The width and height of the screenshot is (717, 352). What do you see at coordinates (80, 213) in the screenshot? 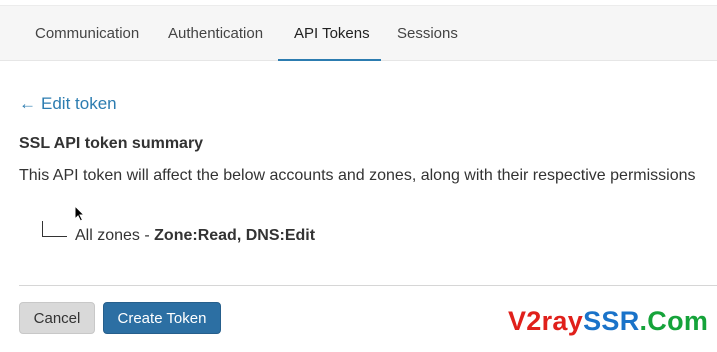
I see `mouse-pointer-icon` at bounding box center [80, 213].